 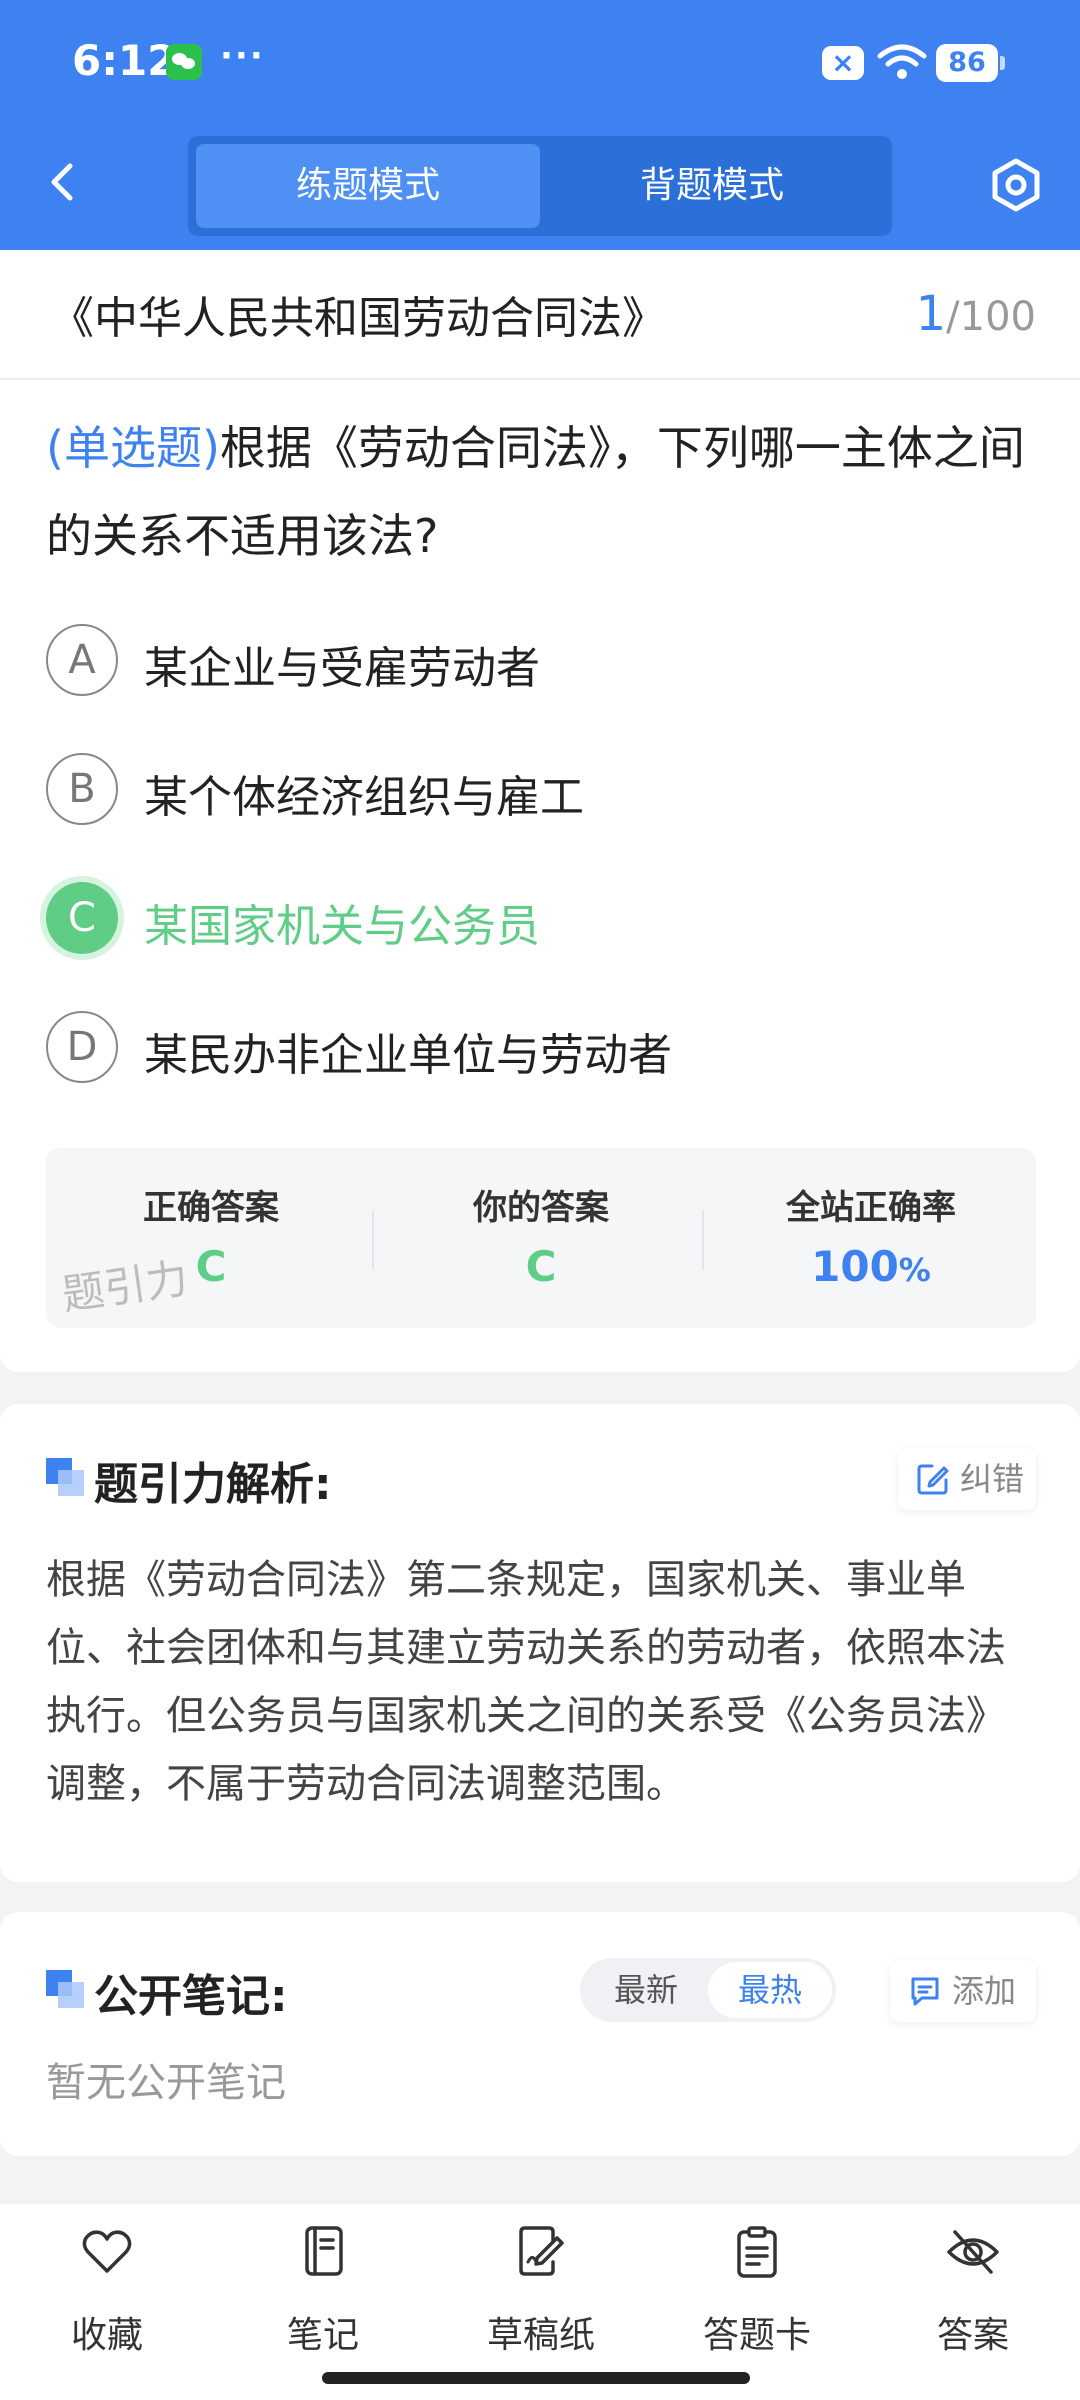 What do you see at coordinates (364, 797) in the screenshot?
I see `option-text: 某个体经济组织与雇工` at bounding box center [364, 797].